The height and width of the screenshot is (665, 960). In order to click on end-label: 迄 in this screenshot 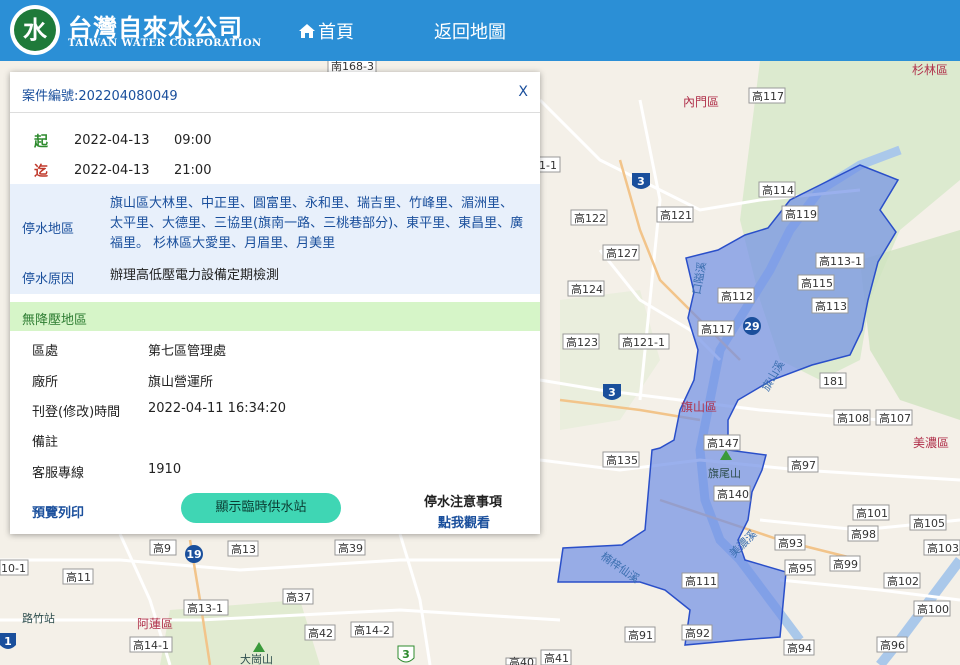, I will do `click(41, 172)`.